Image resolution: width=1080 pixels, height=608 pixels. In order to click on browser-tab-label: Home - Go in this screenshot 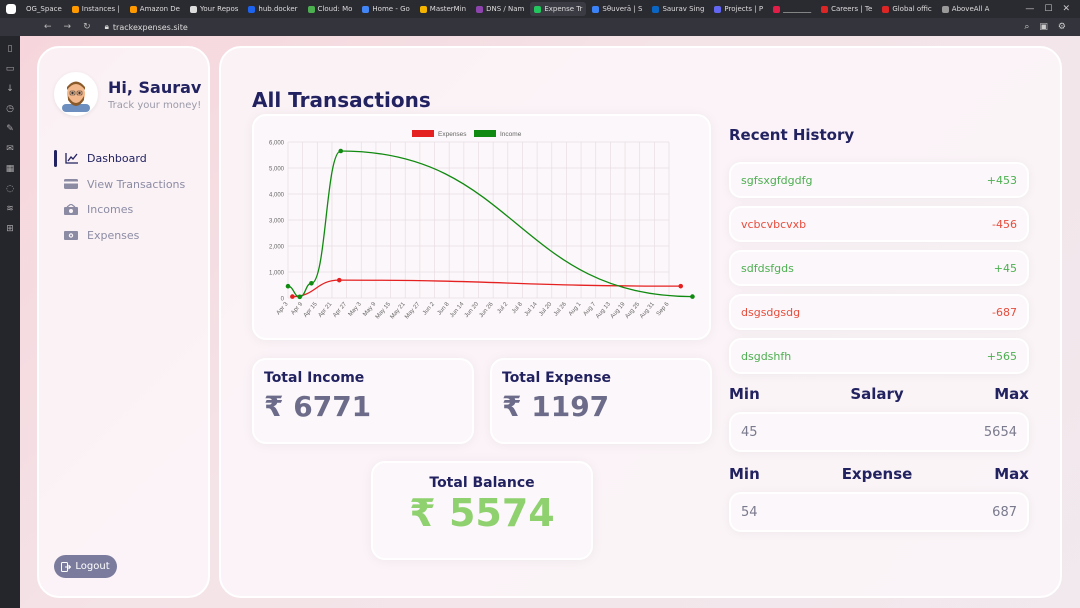, I will do `click(391, 9)`.